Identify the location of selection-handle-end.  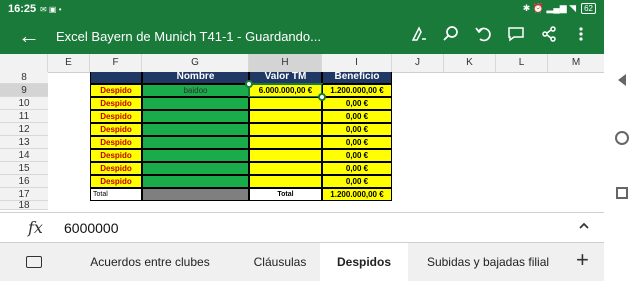
(322, 97).